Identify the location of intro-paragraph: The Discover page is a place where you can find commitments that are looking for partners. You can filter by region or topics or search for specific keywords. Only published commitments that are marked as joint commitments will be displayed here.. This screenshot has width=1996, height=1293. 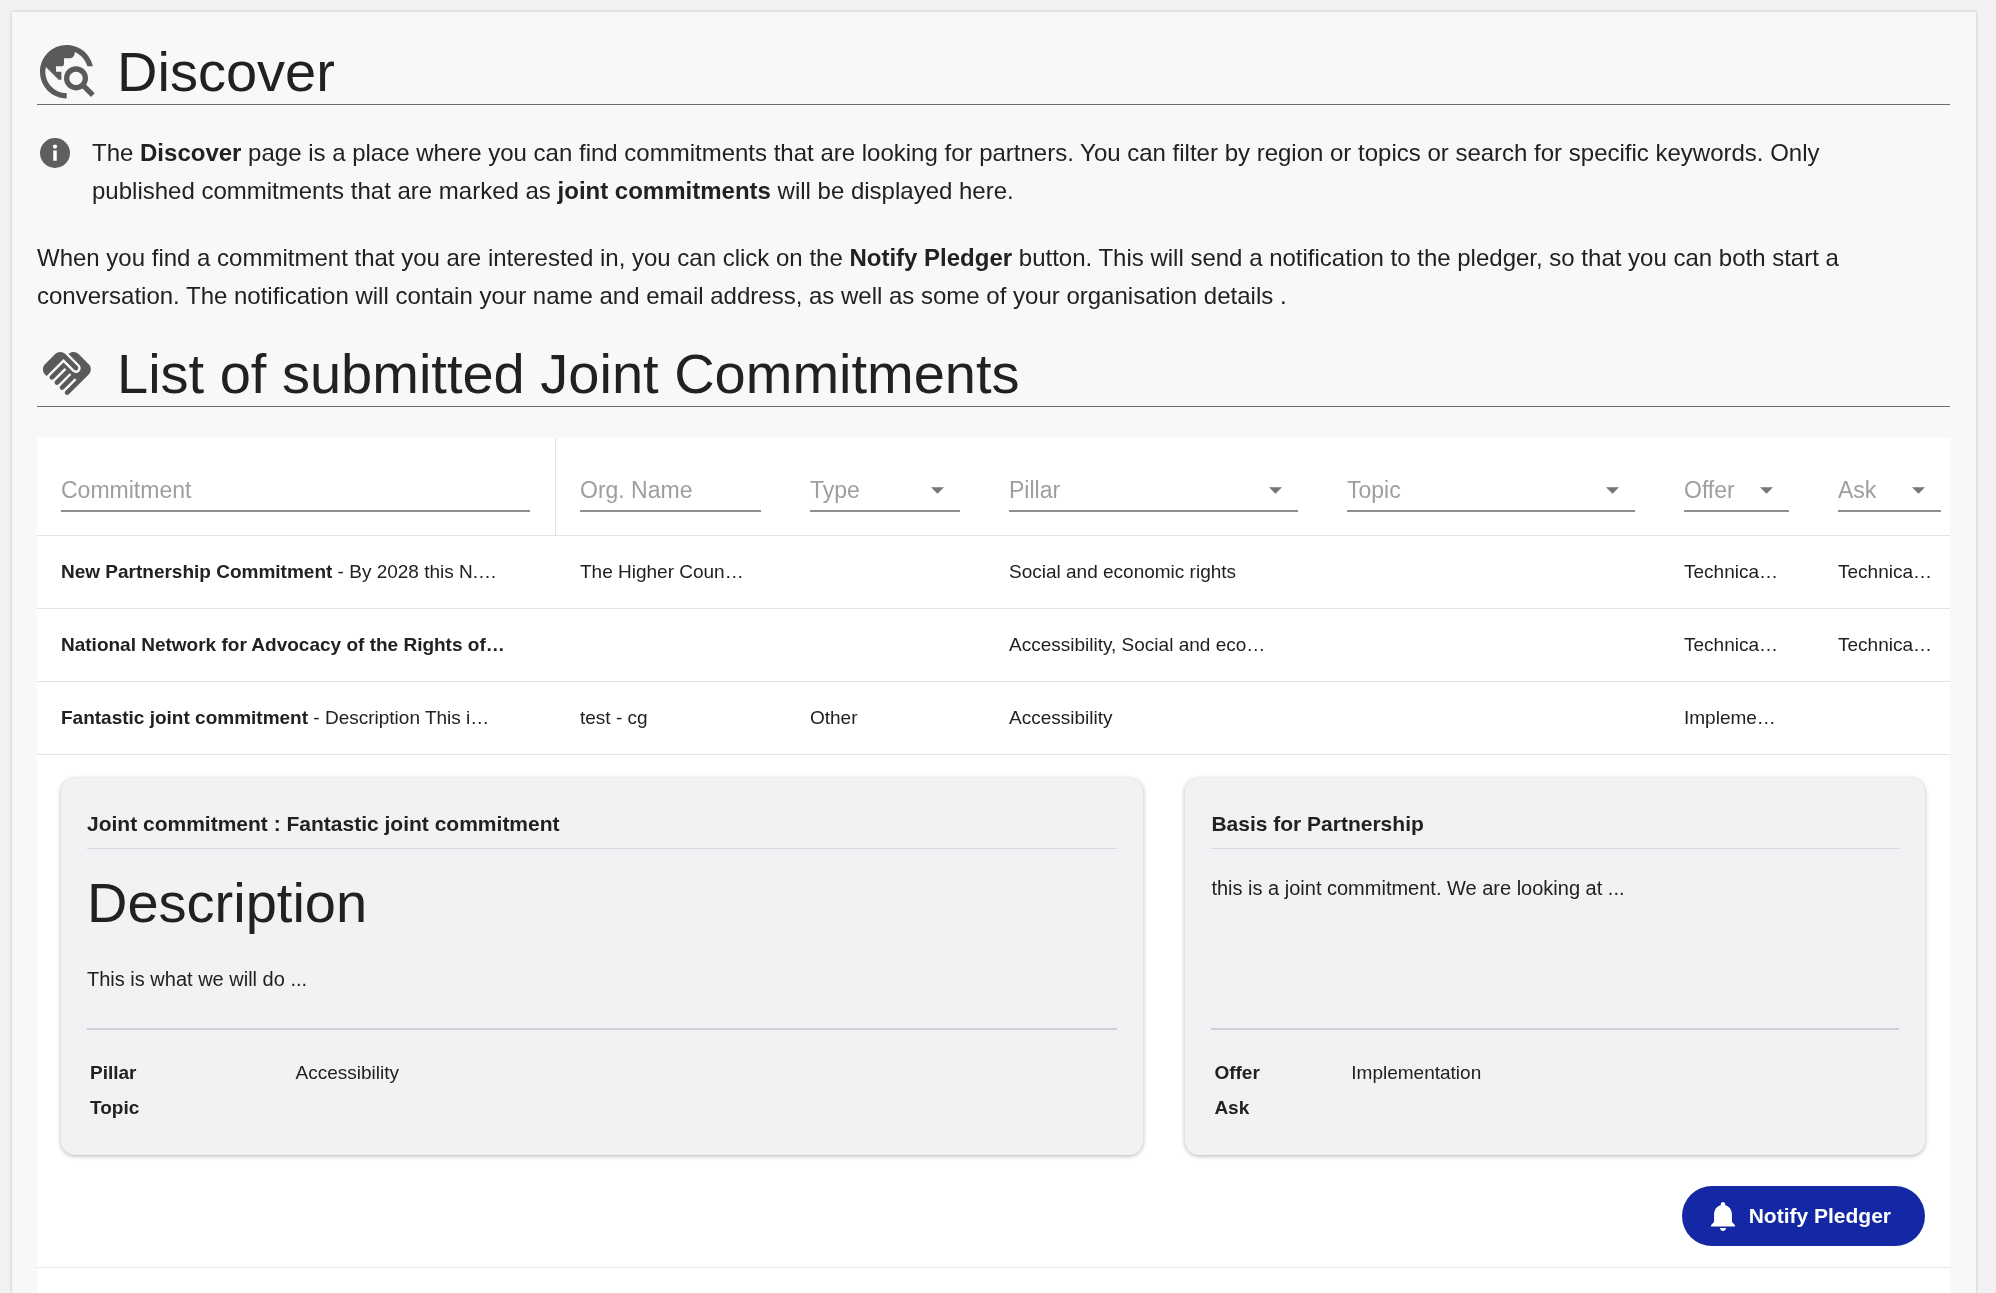
(956, 172).